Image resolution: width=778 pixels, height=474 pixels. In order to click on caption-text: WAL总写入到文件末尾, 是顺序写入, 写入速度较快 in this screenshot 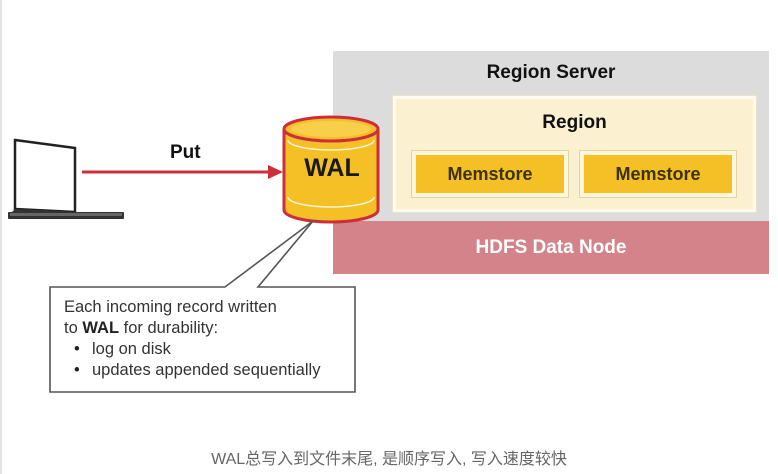, I will do `click(389, 459)`.